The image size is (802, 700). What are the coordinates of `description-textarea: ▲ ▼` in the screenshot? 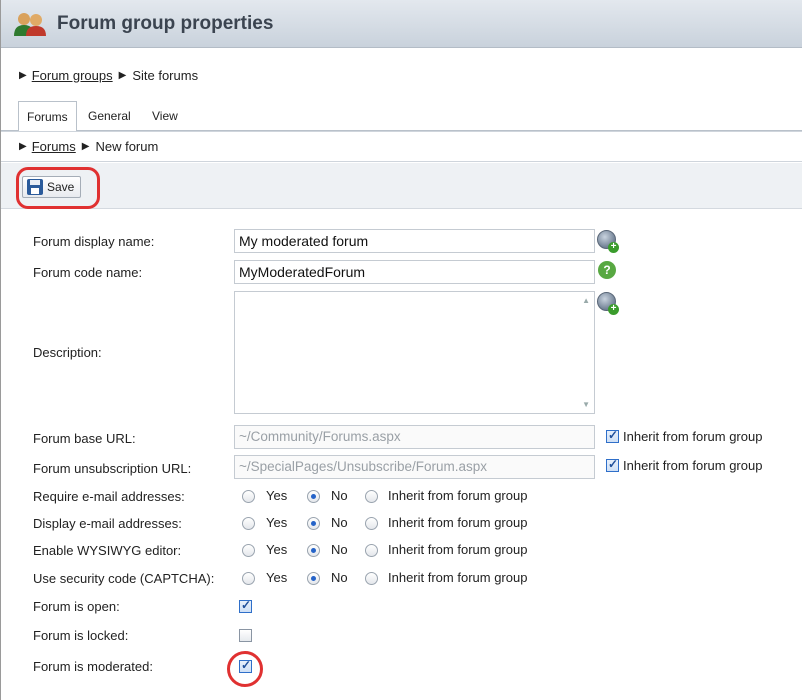 It's located at (414, 352).